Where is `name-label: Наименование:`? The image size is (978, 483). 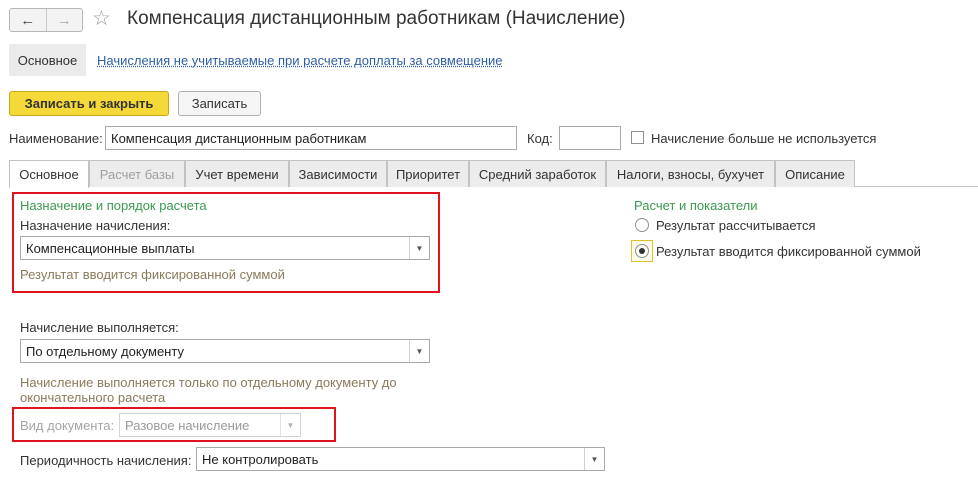
name-label: Наименование: is located at coordinates (56, 138).